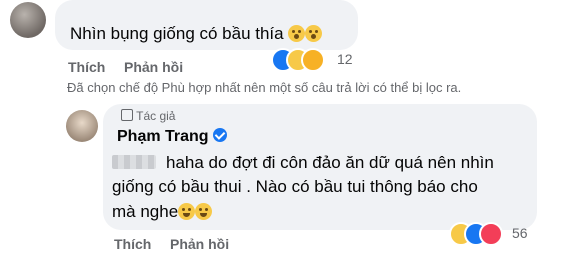  Describe the element at coordinates (163, 136) in the screenshot. I see `author-name: Phạm Trang` at that location.